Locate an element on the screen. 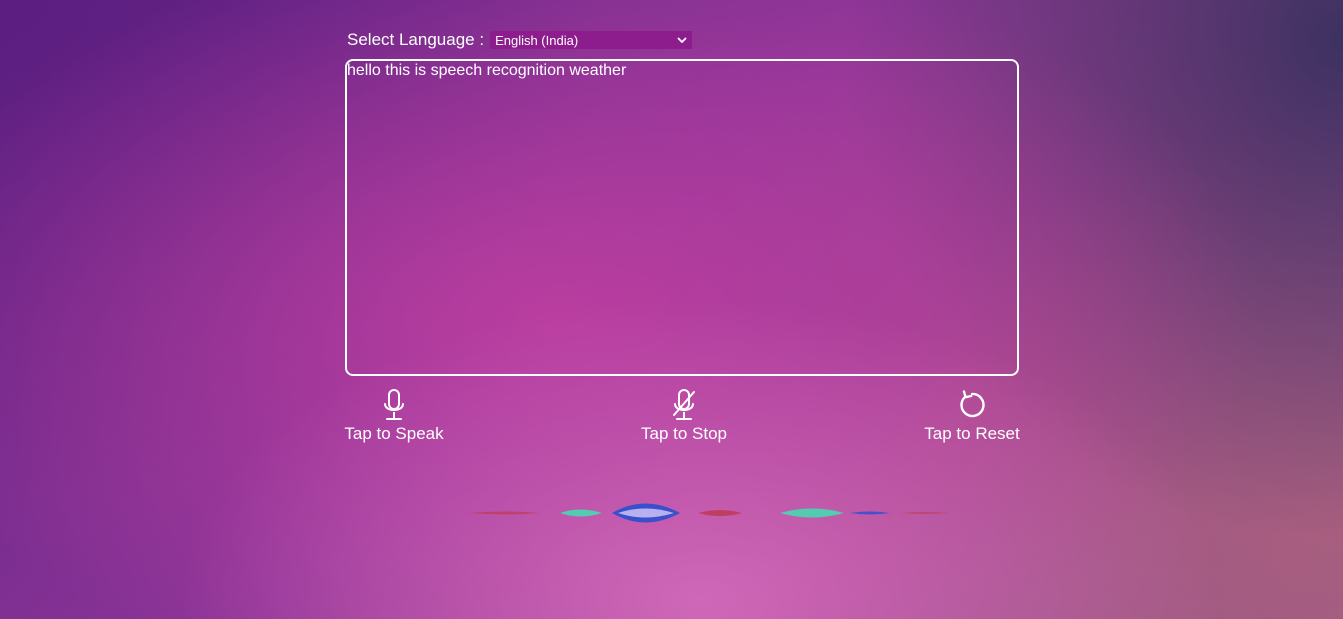 The width and height of the screenshot is (1343, 619). language-select-value: English (India) is located at coordinates (537, 40).